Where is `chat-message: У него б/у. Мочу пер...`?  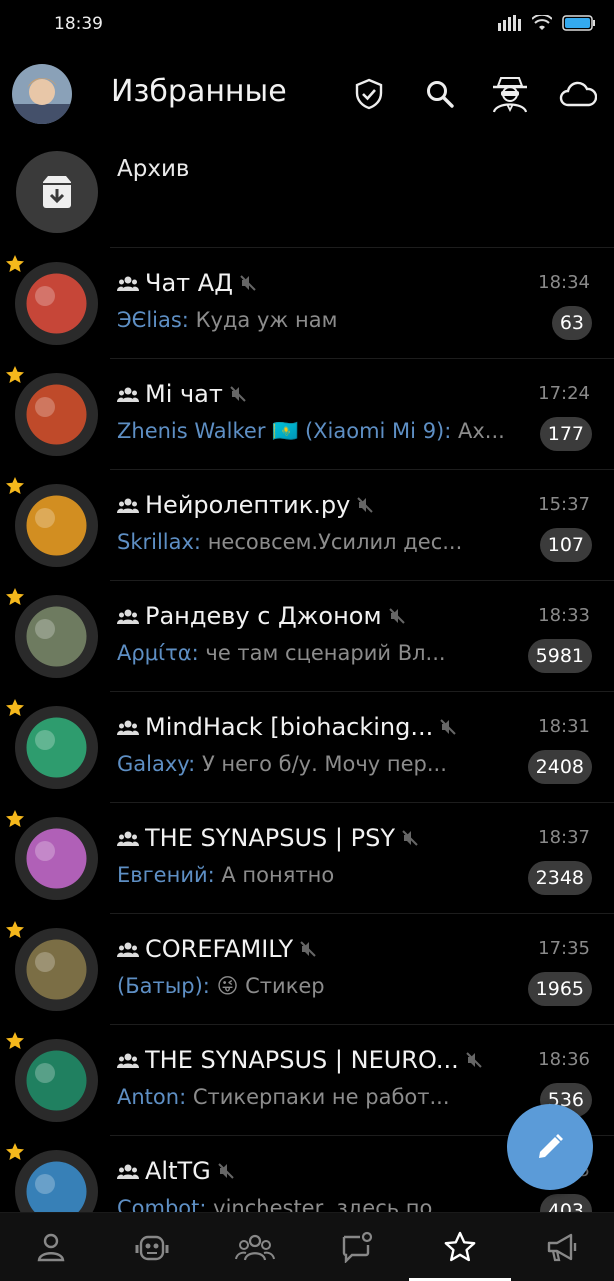
chat-message: У него б/у. Мочу пер... is located at coordinates (324, 764).